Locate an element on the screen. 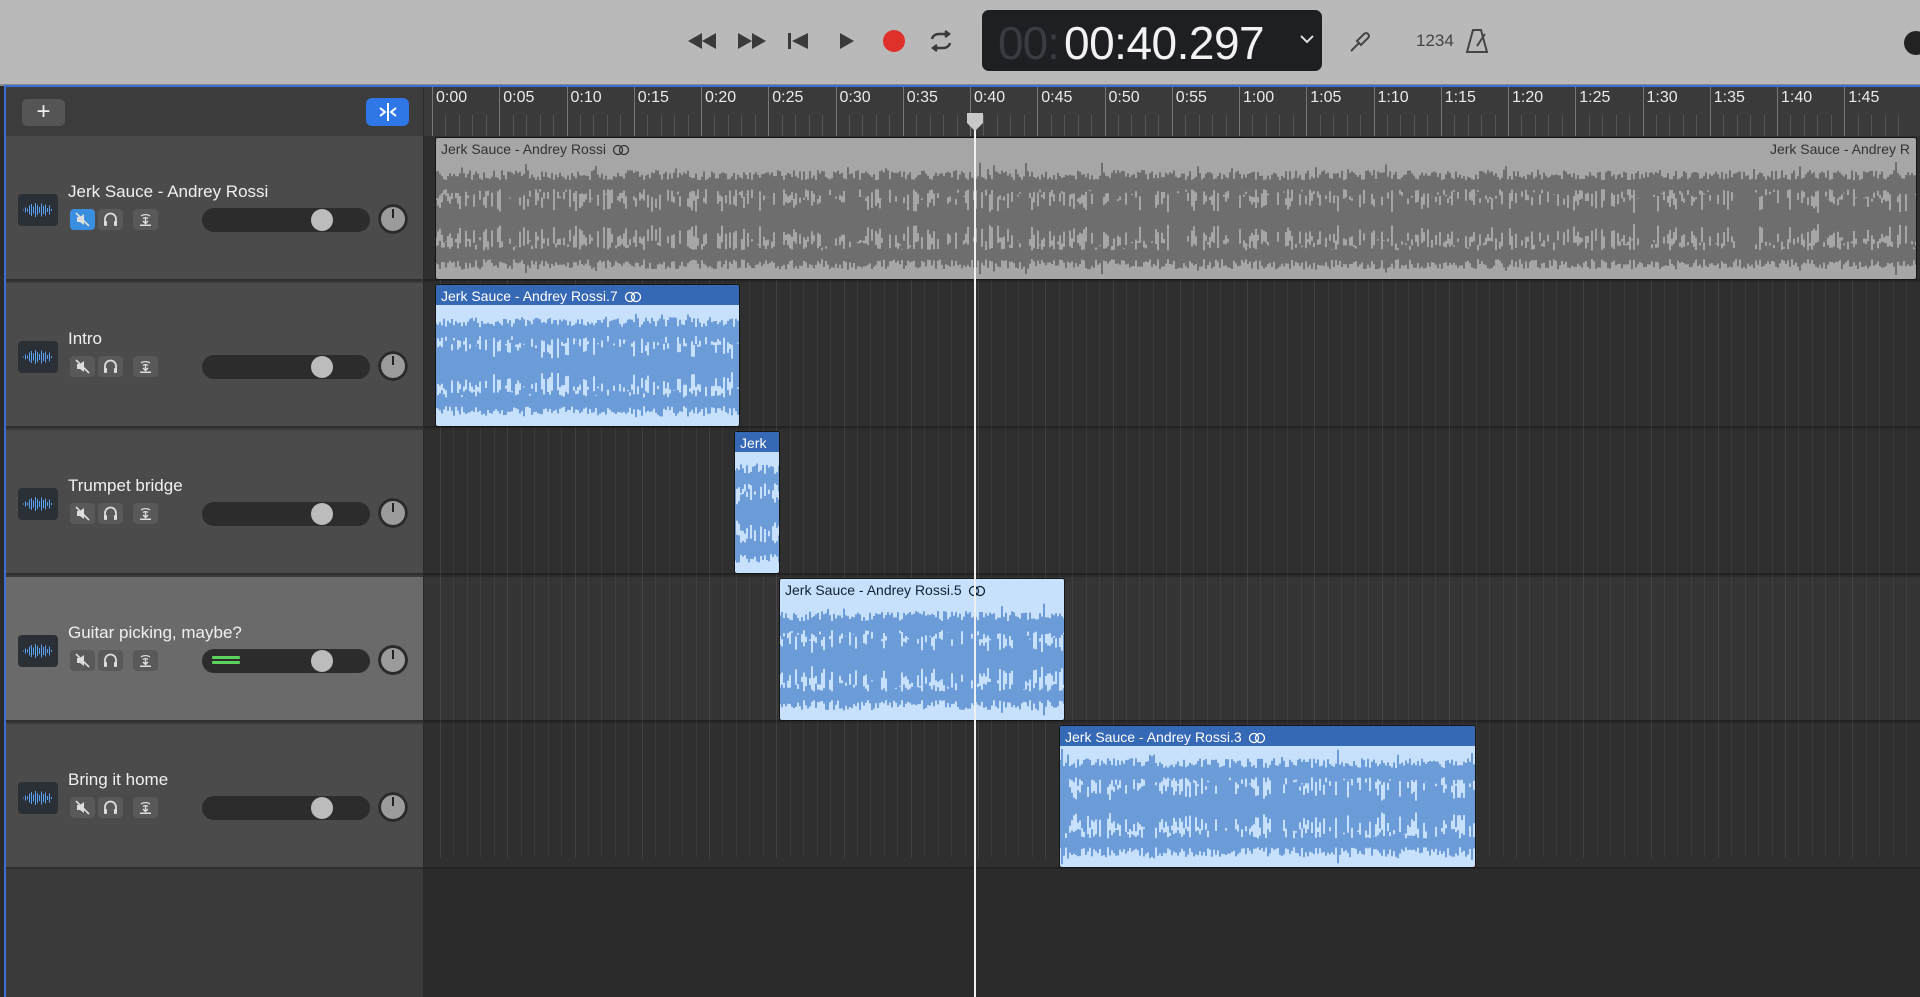 The image size is (1920, 997). track-header: Trumpet bridge is located at coordinates (214, 502).